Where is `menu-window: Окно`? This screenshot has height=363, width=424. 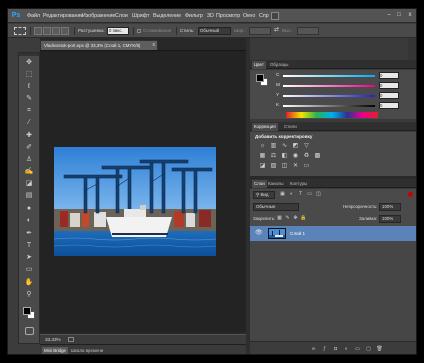 menu-window: Окно is located at coordinates (249, 16).